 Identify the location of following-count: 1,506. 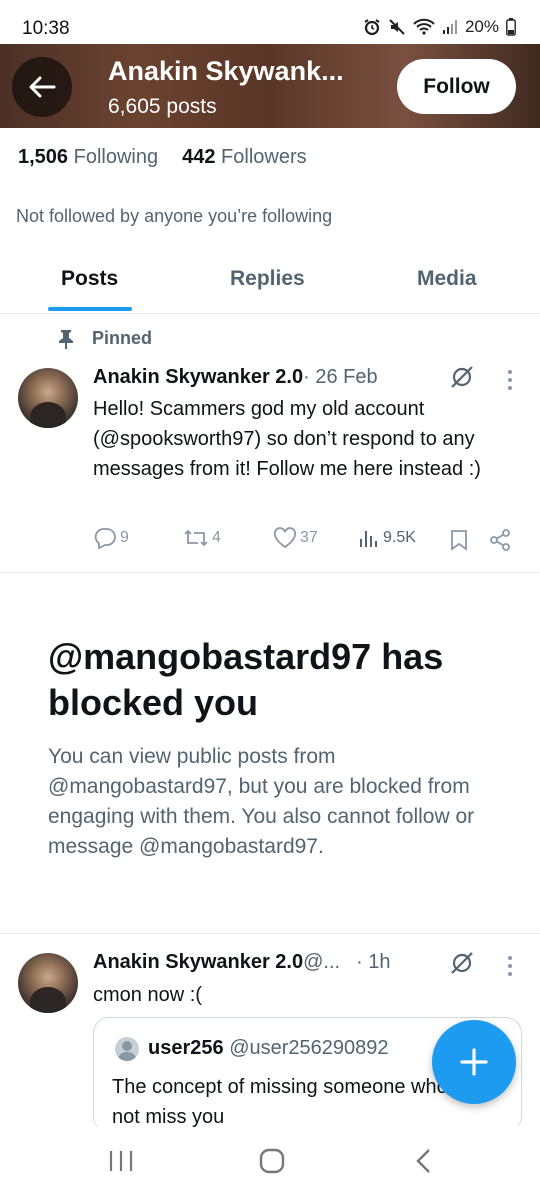
(43, 157).